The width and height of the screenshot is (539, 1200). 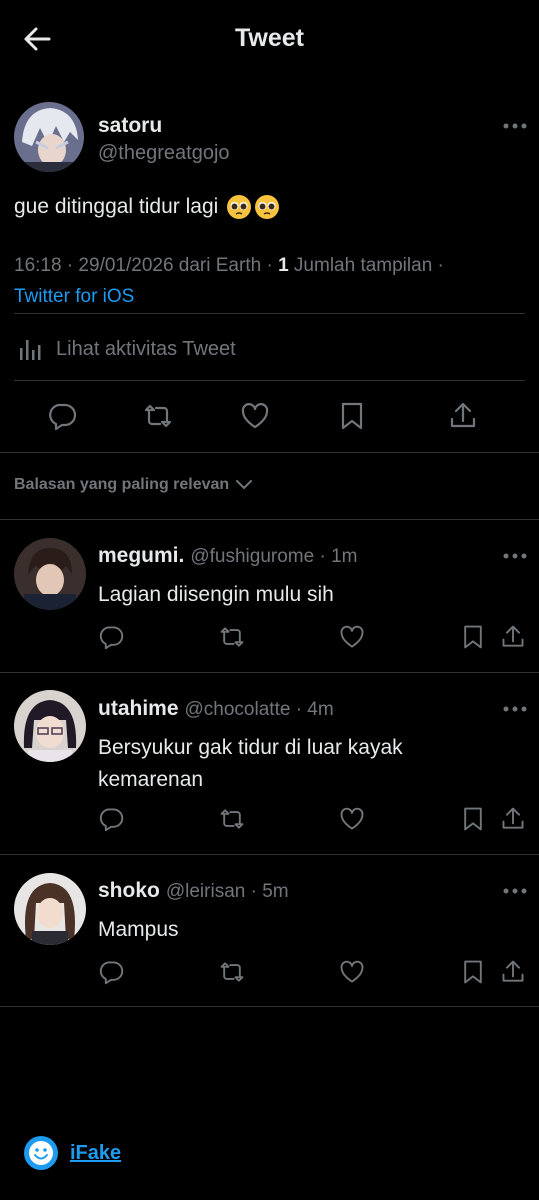 What do you see at coordinates (338, 556) in the screenshot?
I see `reply-time: · 1m` at bounding box center [338, 556].